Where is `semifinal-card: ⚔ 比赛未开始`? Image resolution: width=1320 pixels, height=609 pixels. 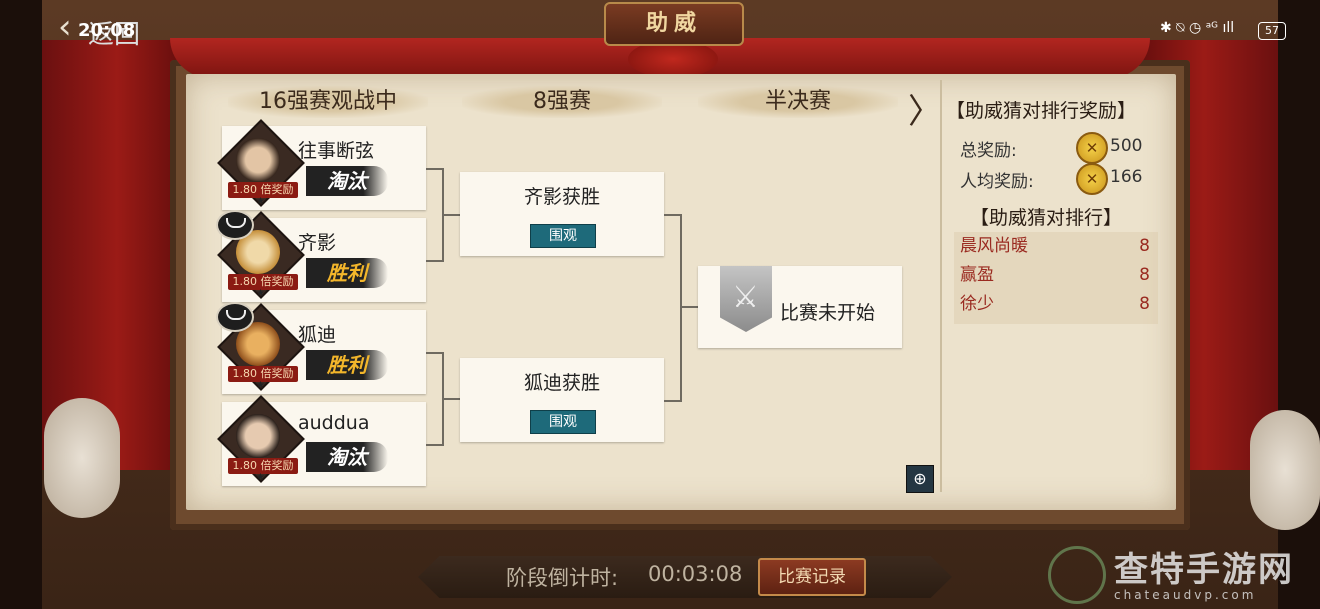
semifinal-card: ⚔ 比赛未开始 is located at coordinates (800, 307).